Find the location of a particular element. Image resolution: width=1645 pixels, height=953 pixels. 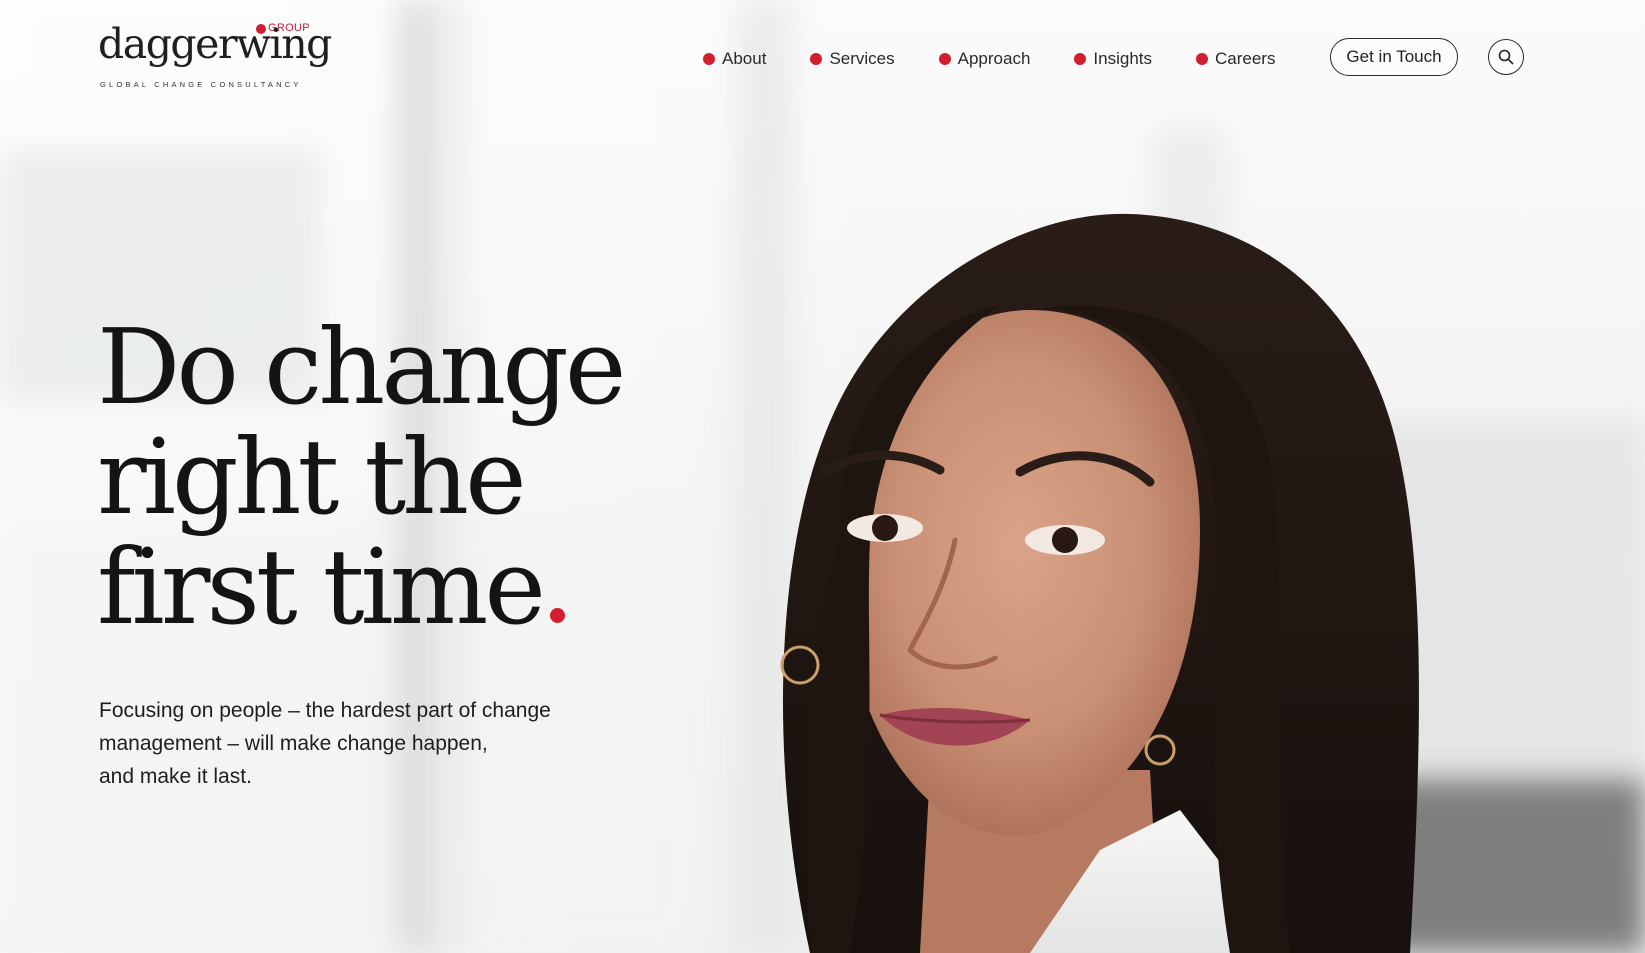

nav-item-services: Services is located at coordinates (852, 59).